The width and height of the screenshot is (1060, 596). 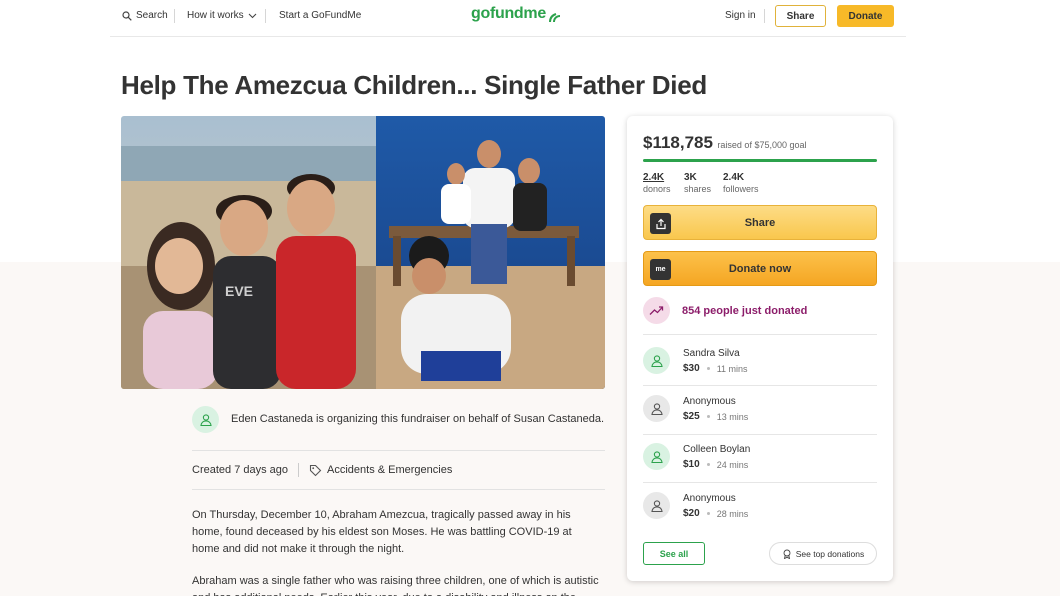 I want to click on donate-button-header: Donate, so click(x=865, y=16).